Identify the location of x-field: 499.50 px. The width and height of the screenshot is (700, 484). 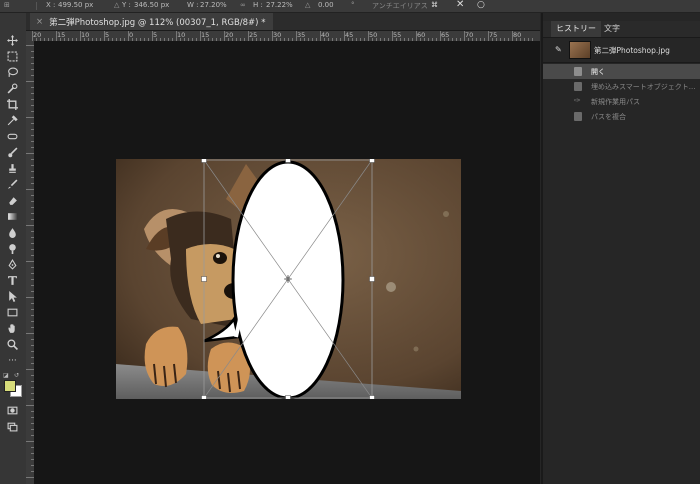
(75, 5).